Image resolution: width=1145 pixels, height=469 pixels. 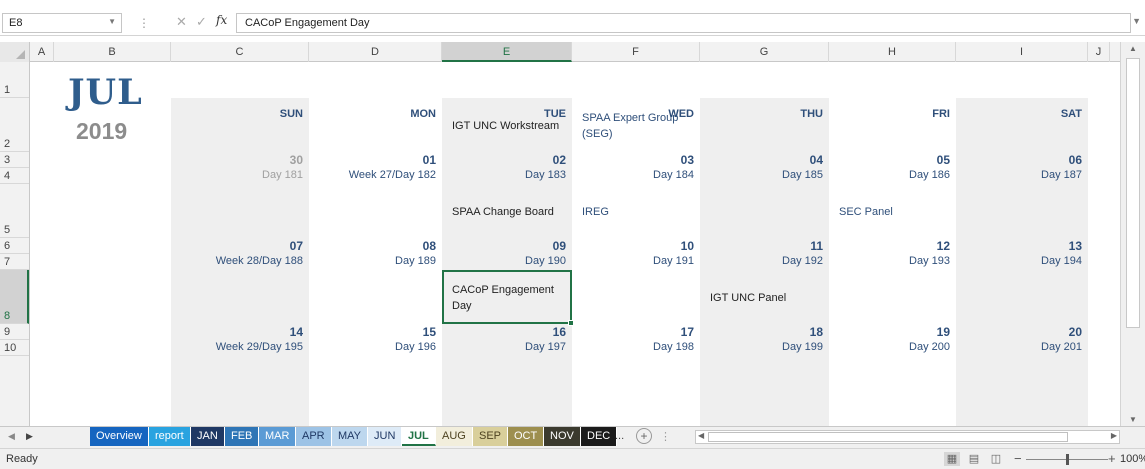 I want to click on row-header-7: 7, so click(x=14, y=262).